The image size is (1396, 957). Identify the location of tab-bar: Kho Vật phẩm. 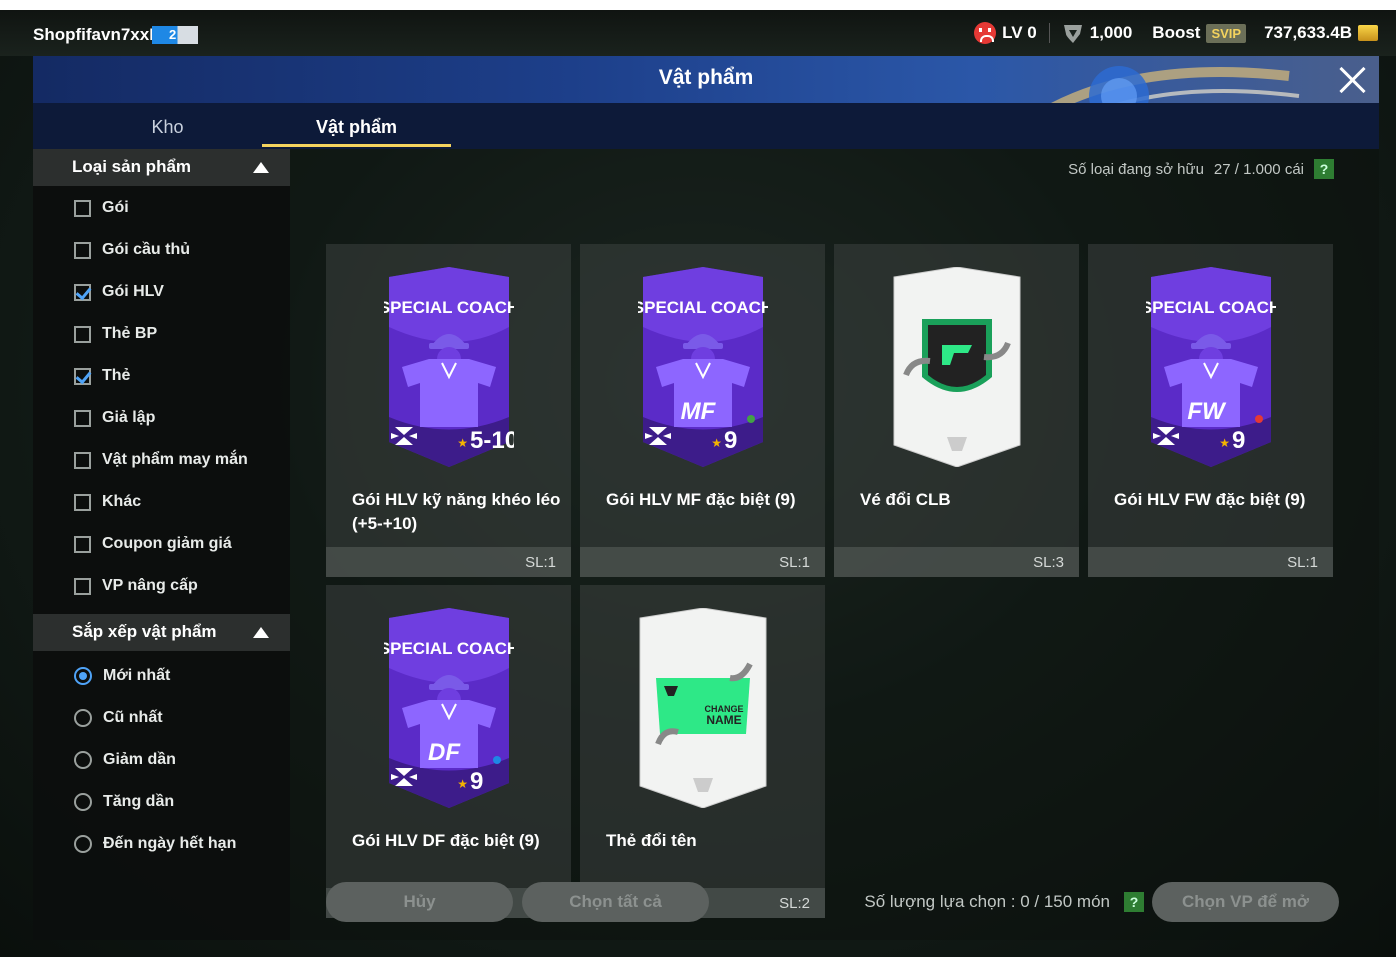
(706, 126).